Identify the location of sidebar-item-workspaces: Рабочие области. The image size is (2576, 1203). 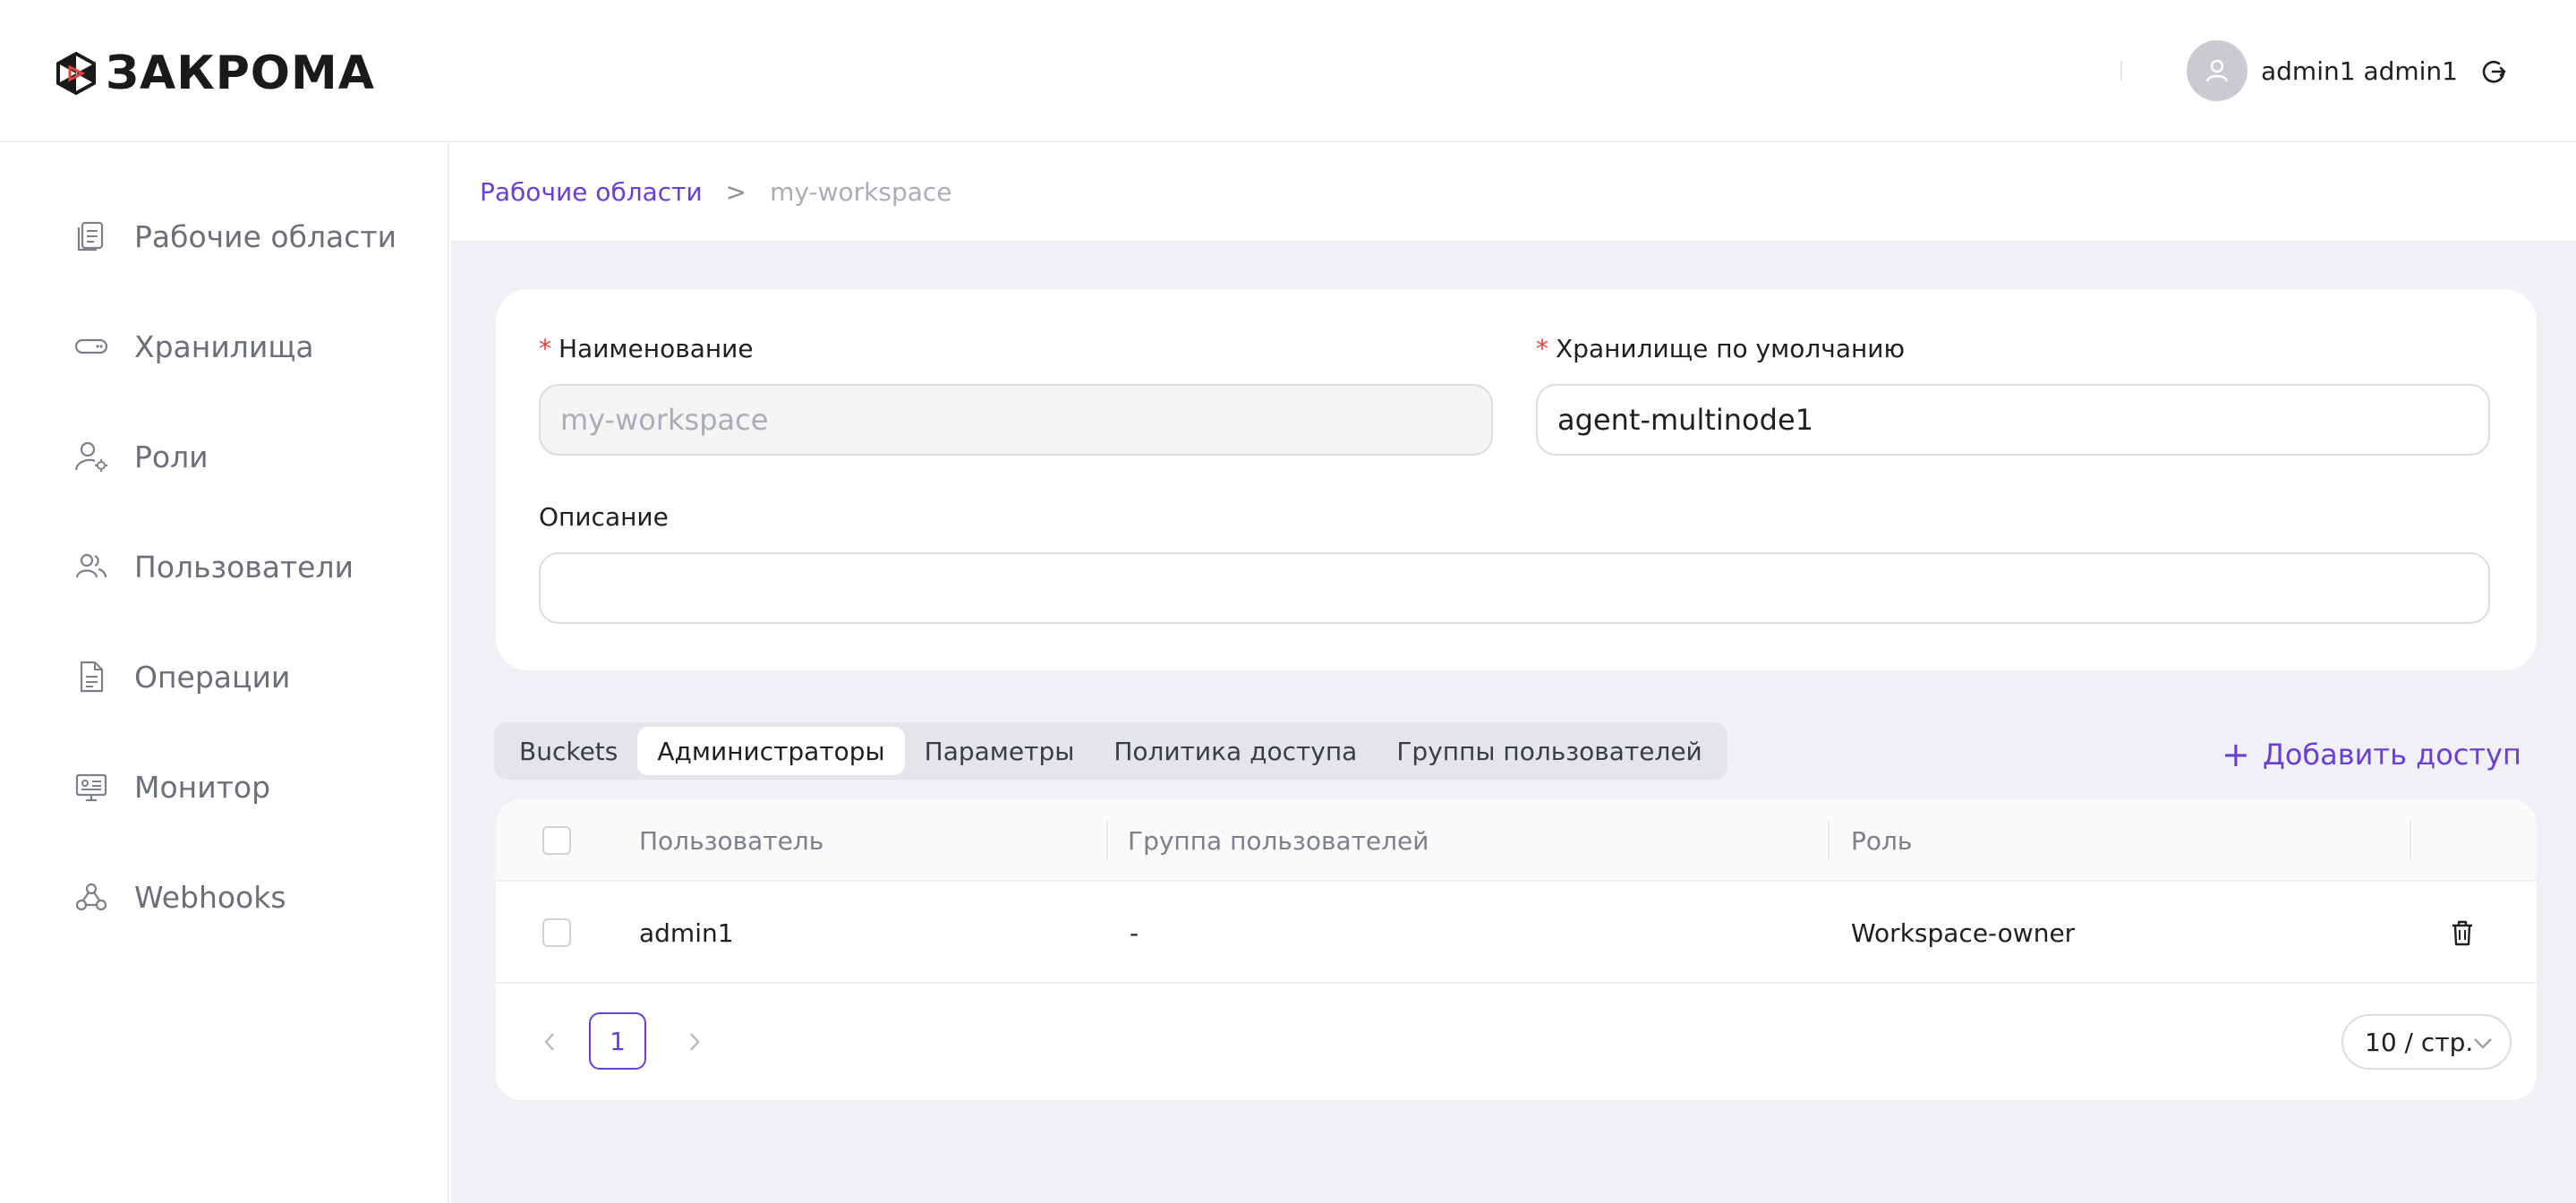
(235, 236).